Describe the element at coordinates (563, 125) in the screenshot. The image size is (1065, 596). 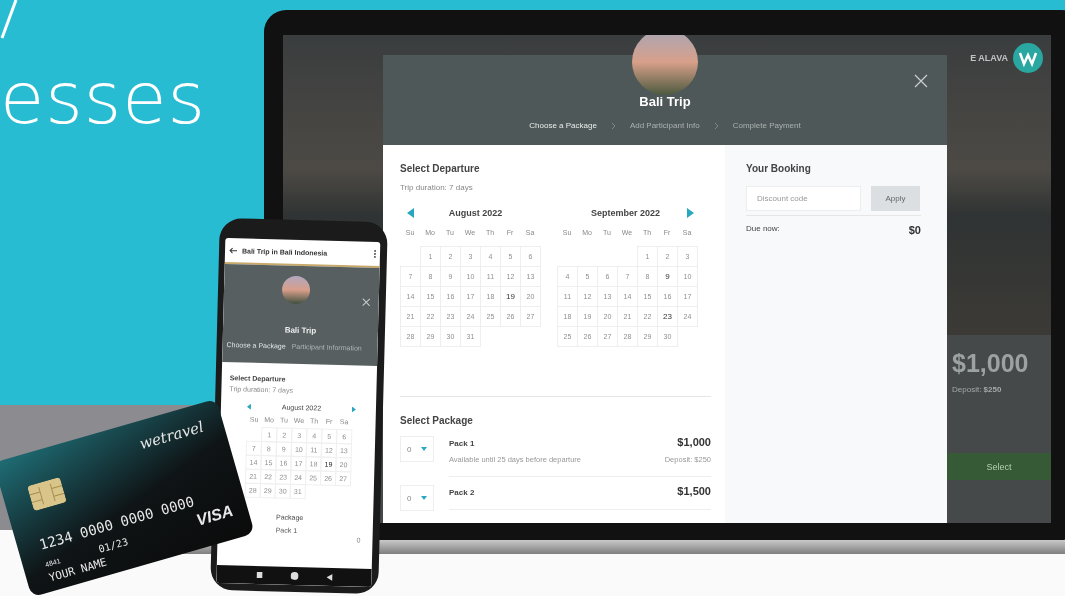
I see `step-tab: Choose a Package` at that location.